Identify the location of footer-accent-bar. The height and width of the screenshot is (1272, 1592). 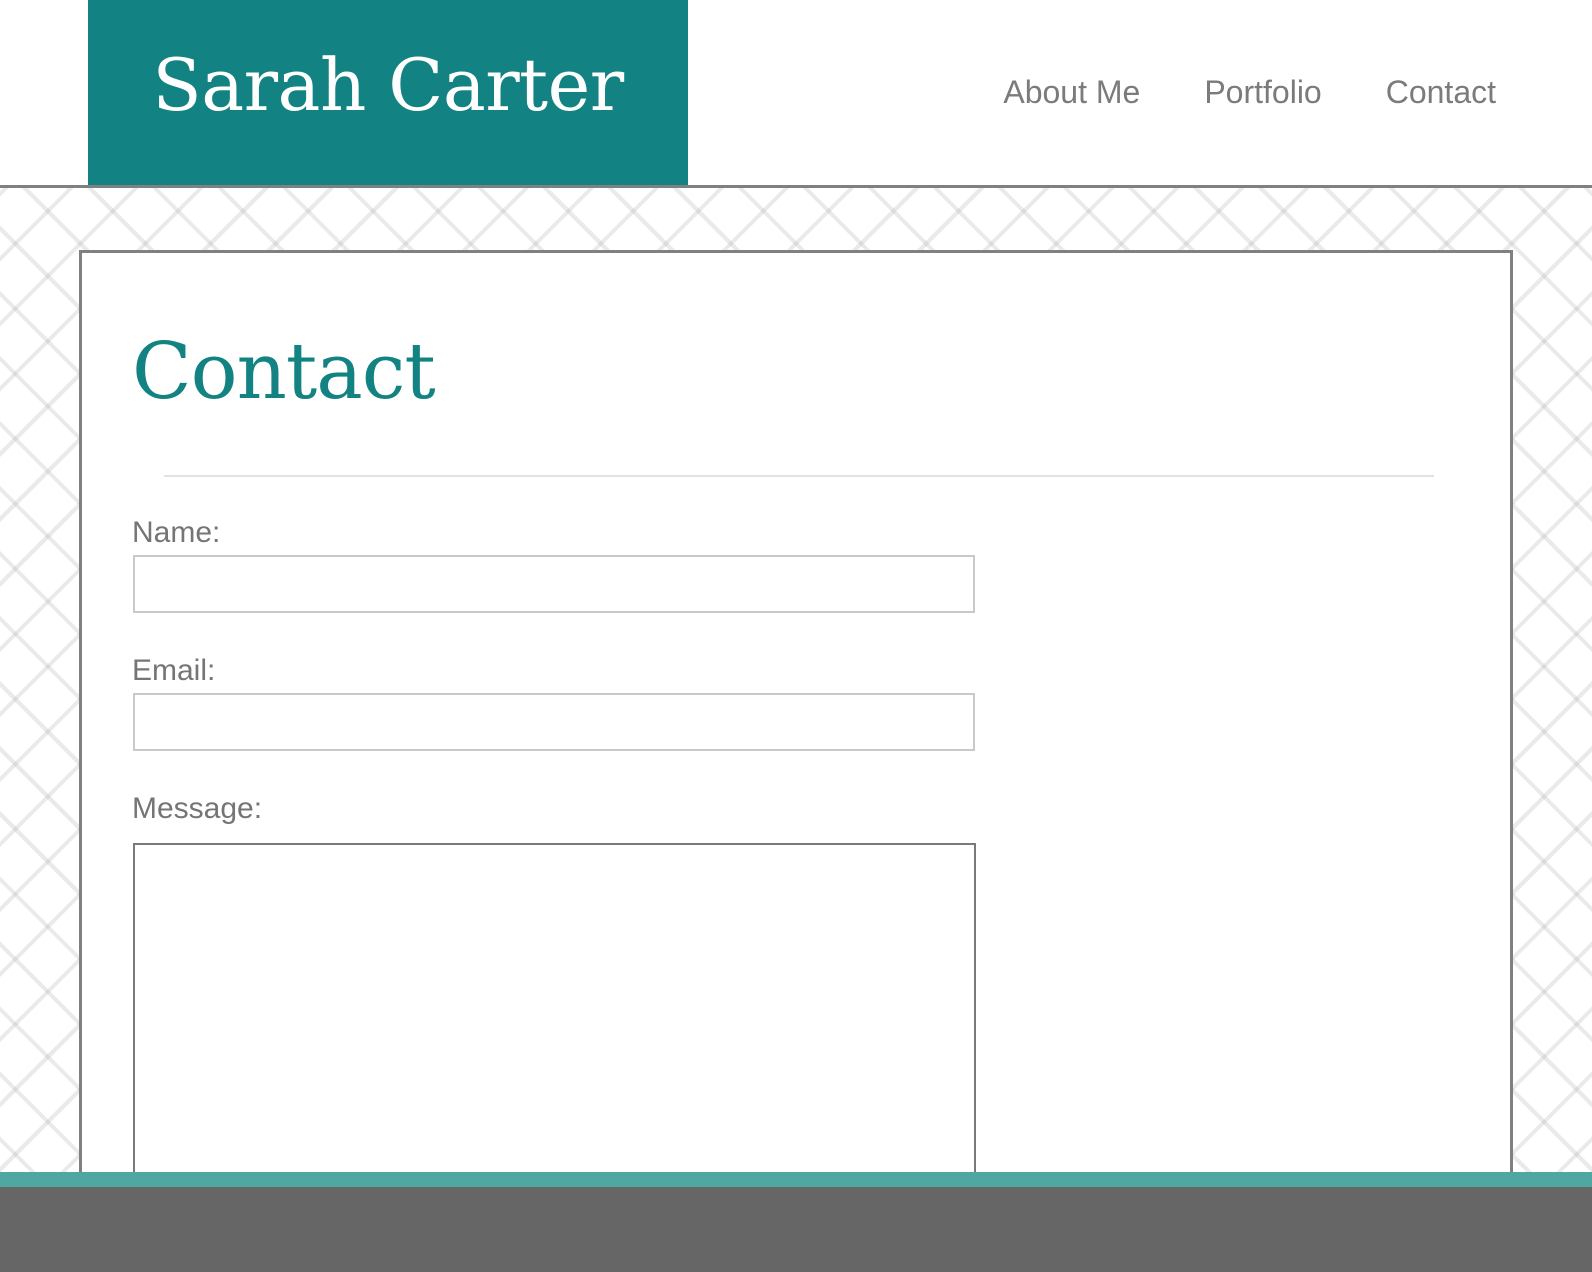
(796, 1179).